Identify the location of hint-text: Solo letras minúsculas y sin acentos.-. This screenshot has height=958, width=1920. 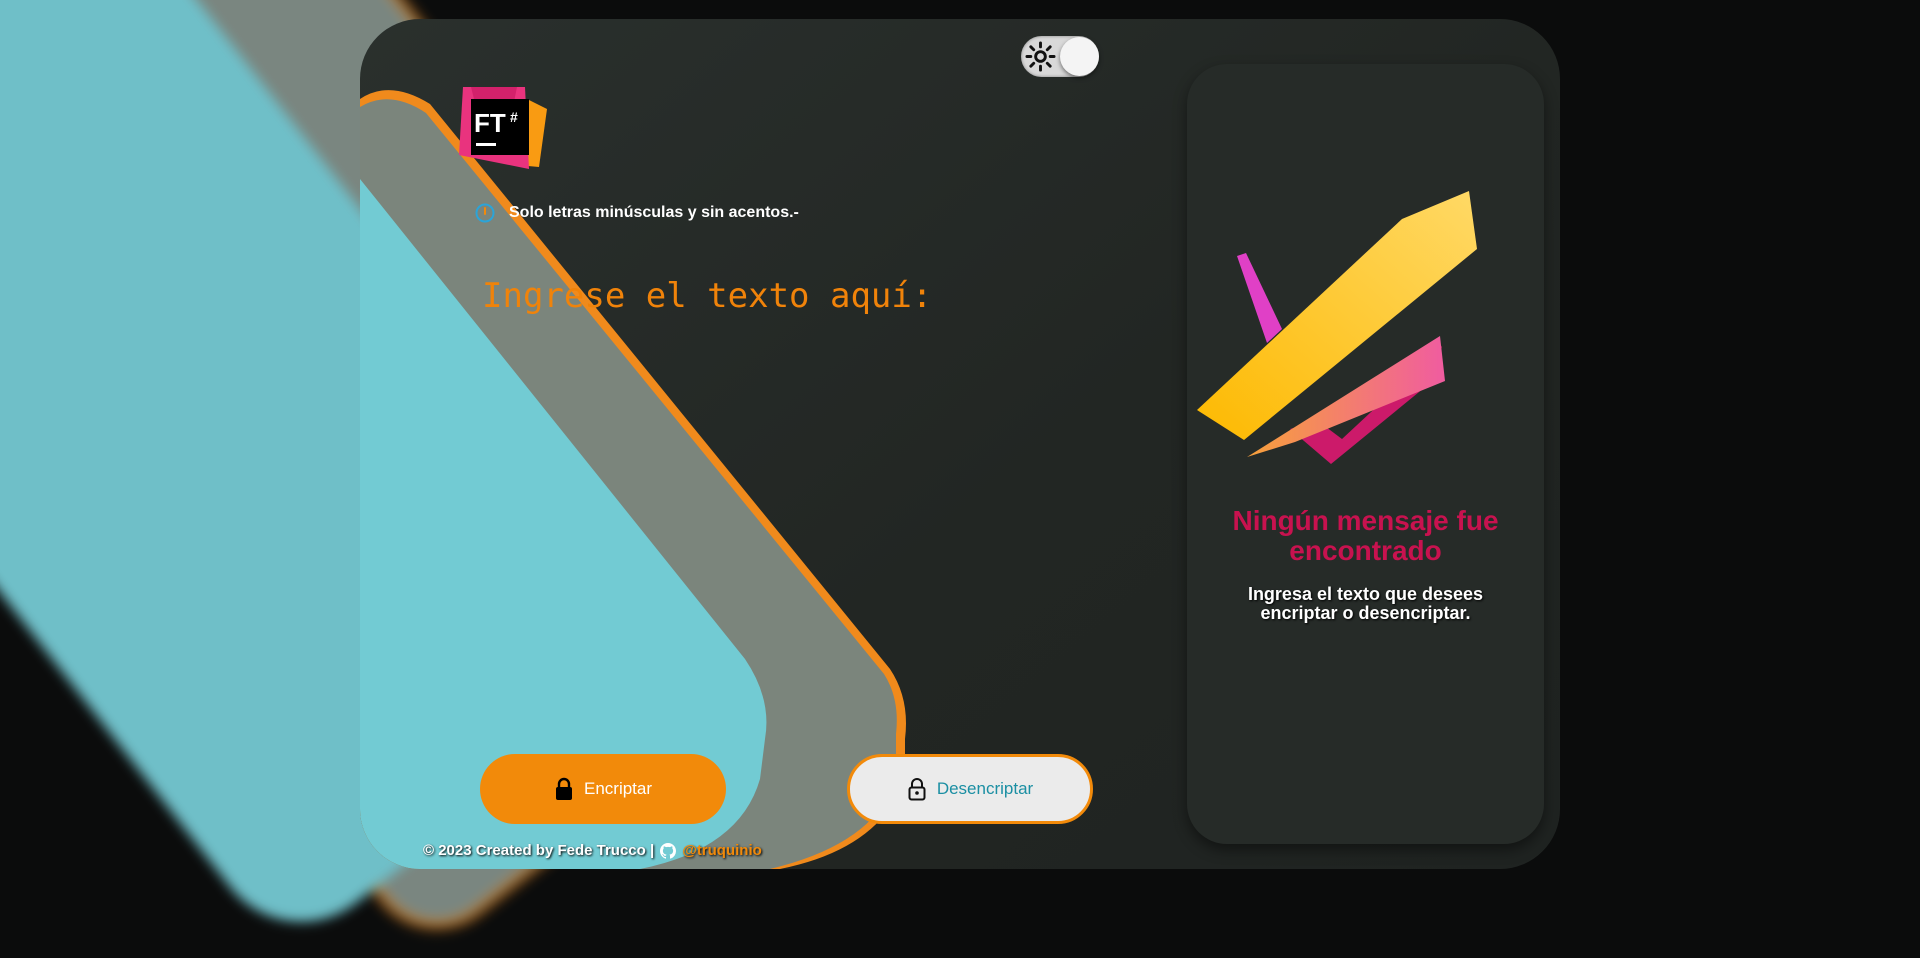
(654, 212).